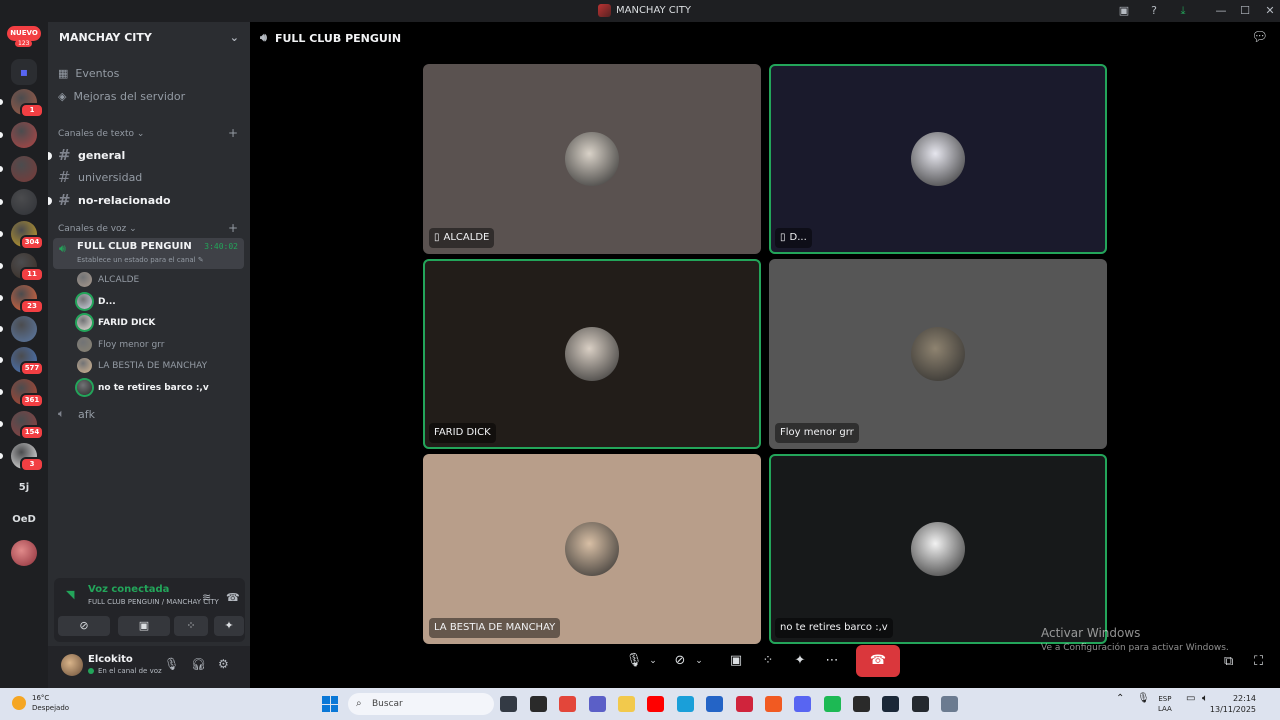  Describe the element at coordinates (233, 597) in the screenshot. I see `disconnect-icon: ☎︎` at that location.